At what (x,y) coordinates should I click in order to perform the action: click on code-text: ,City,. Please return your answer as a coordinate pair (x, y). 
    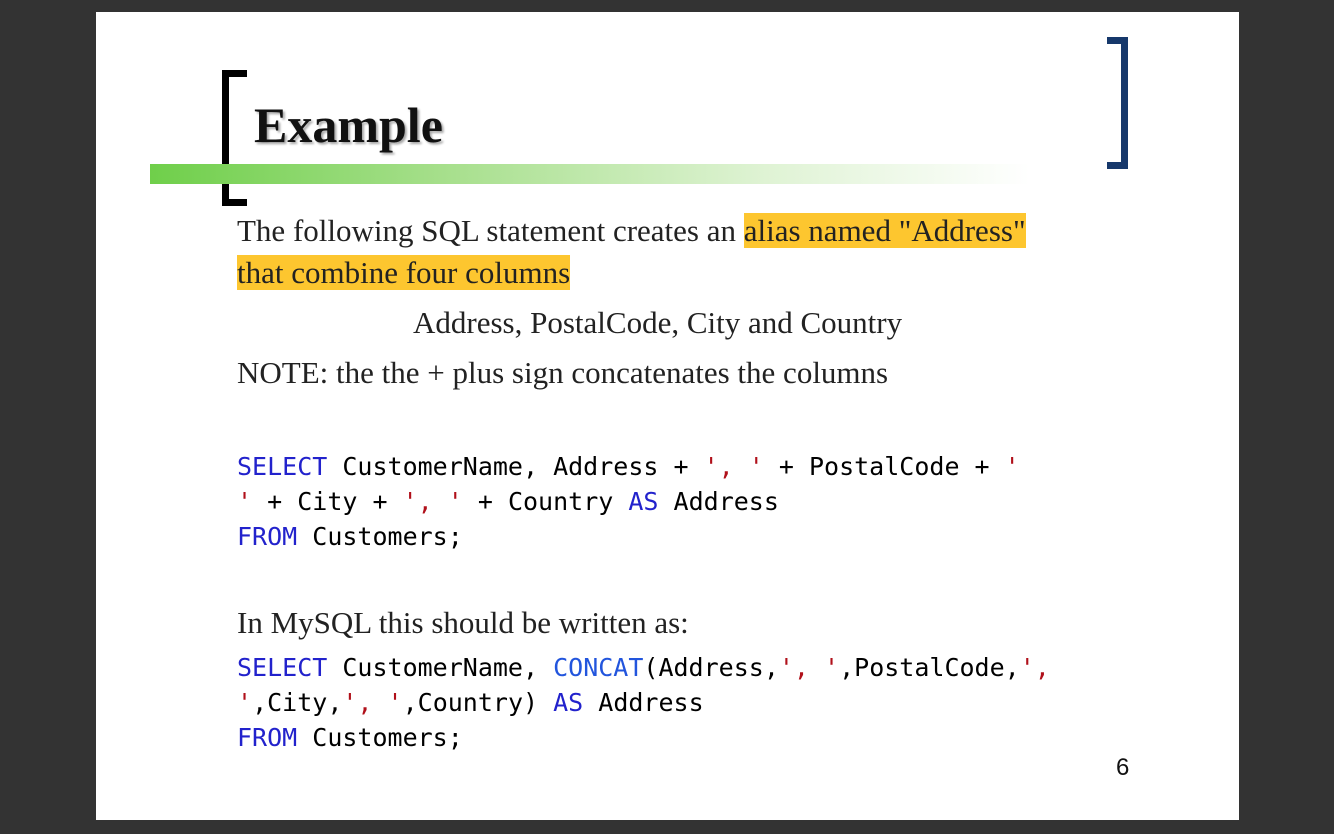
    Looking at the image, I should click on (297, 702).